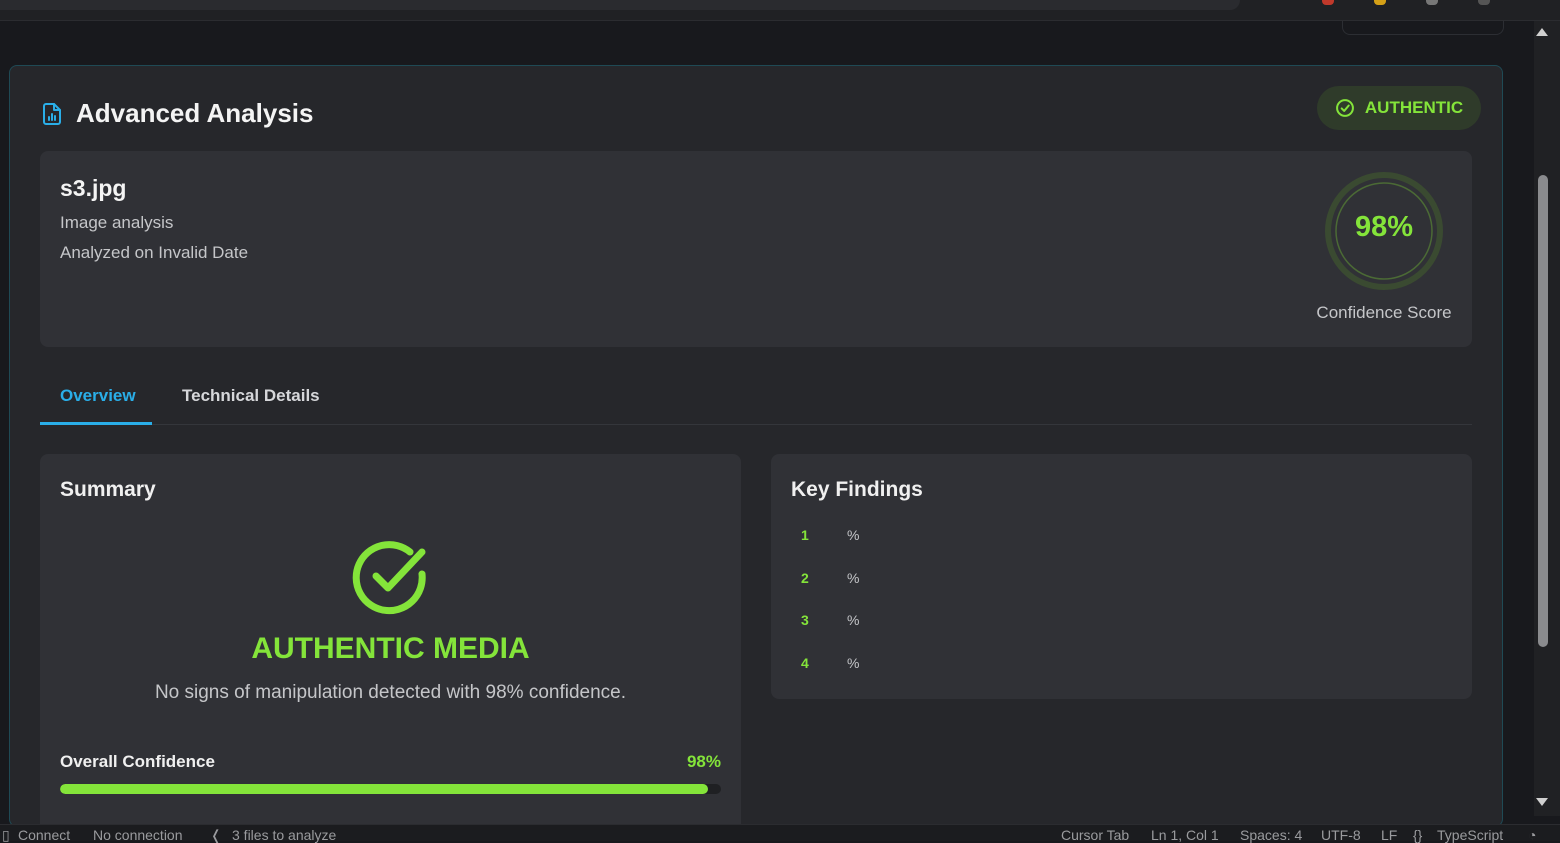 The width and height of the screenshot is (1560, 843). I want to click on status-connect: Connect, so click(44, 835).